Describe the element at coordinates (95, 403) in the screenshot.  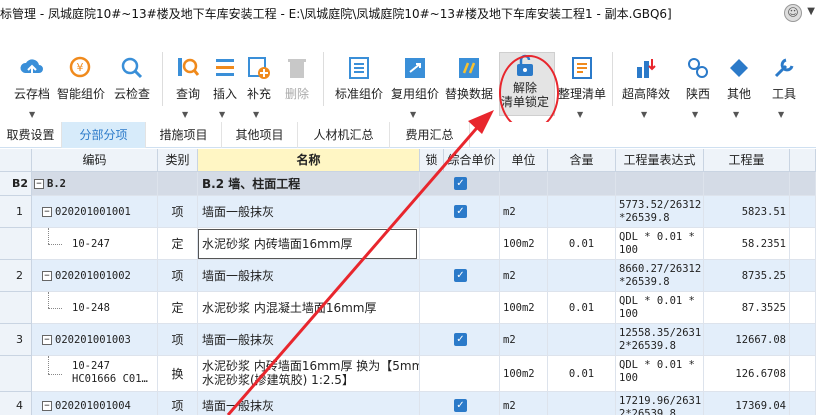
I see `code-cell: −020201001004` at that location.